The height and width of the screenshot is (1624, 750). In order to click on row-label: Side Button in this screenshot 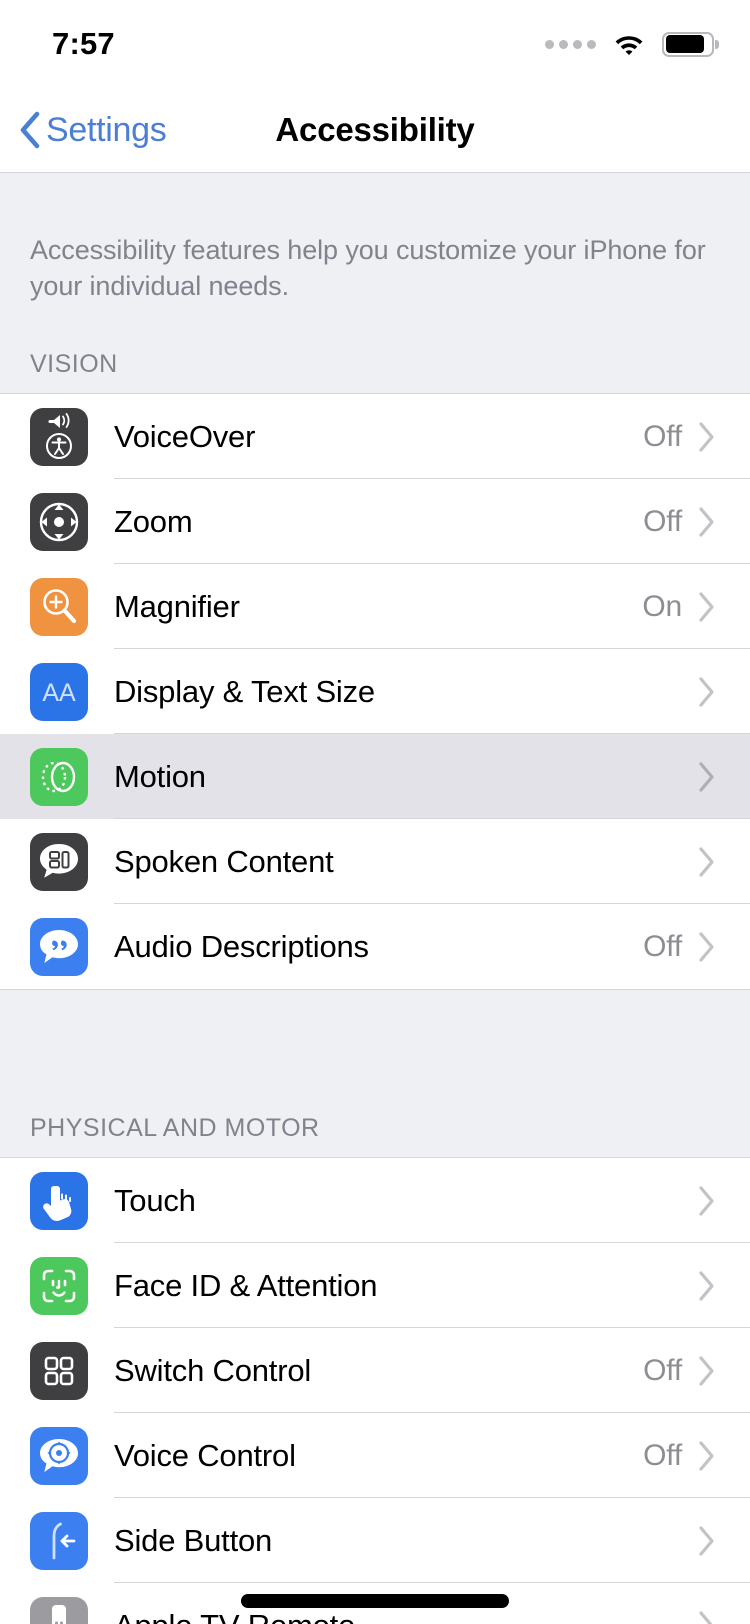, I will do `click(193, 1540)`.